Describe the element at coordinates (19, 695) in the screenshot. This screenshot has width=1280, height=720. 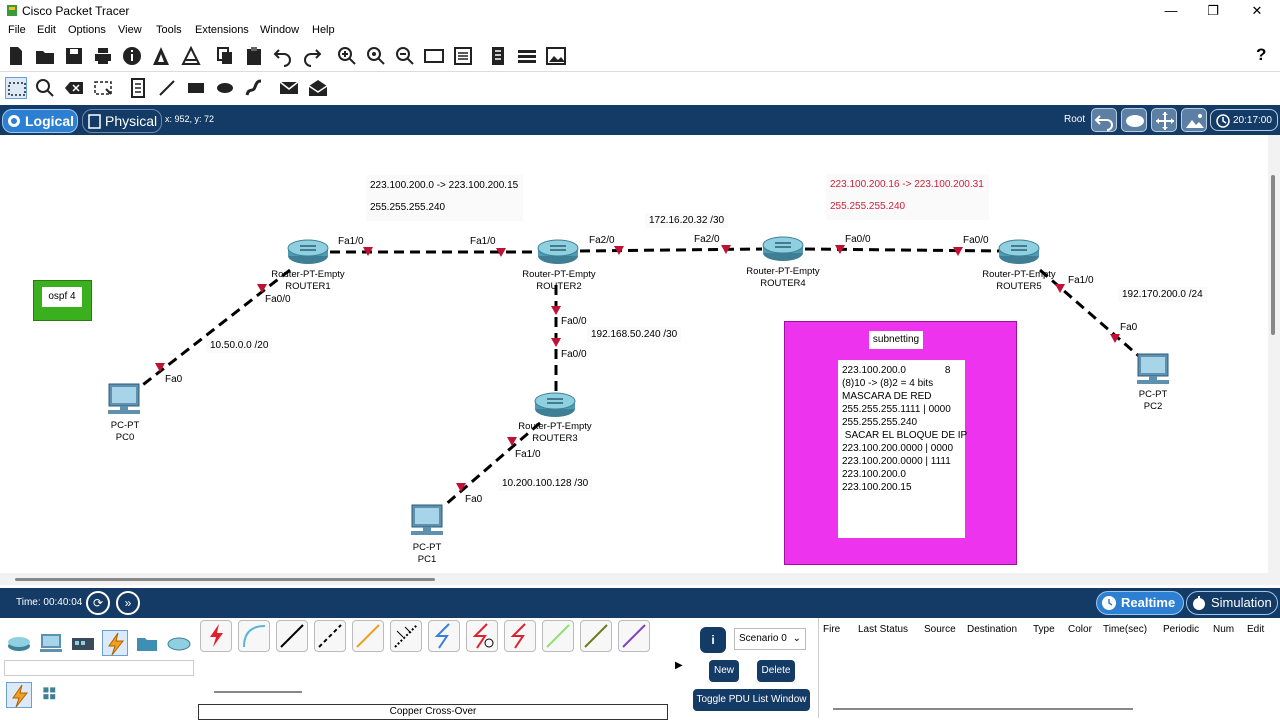
I see `connections-subcategory-icon` at that location.